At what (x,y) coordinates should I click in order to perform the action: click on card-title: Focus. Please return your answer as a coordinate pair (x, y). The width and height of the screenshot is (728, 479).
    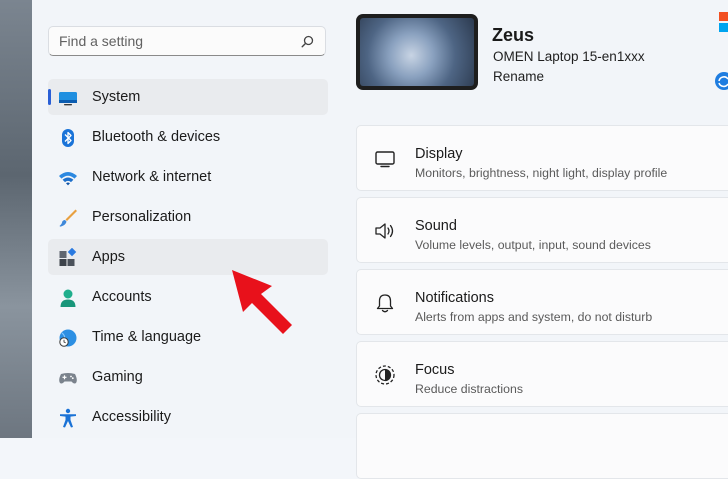
    Looking at the image, I should click on (435, 370).